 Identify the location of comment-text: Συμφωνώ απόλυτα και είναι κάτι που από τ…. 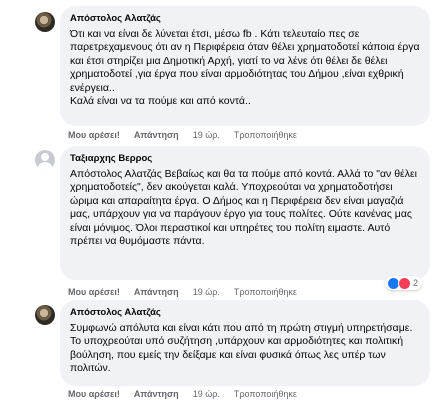
(241, 348).